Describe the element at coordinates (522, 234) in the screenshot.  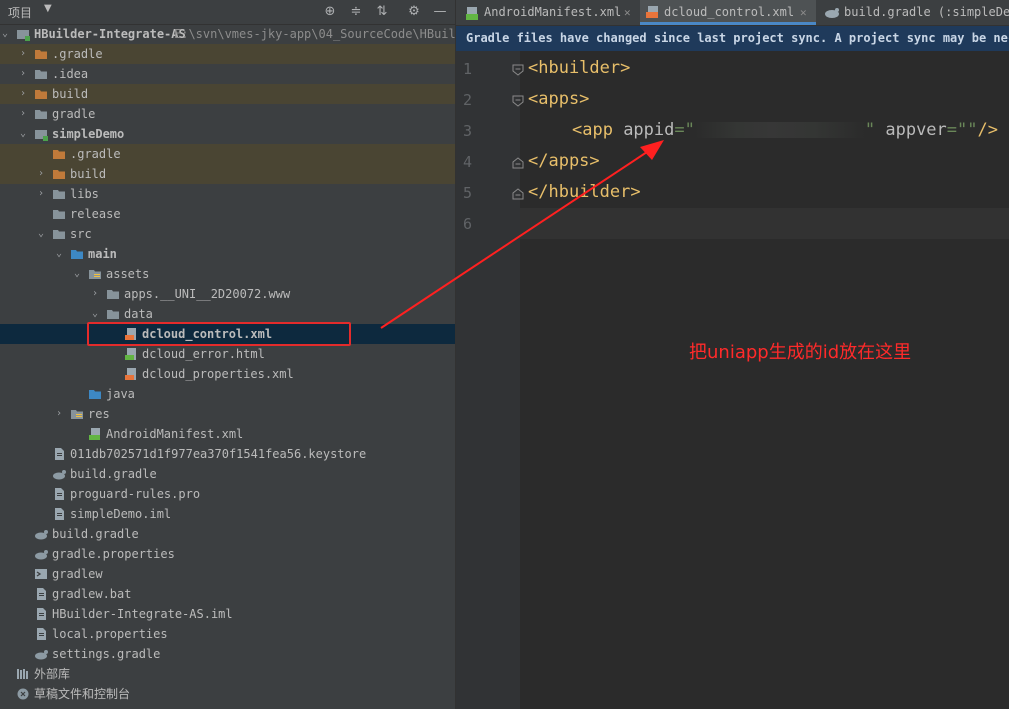
I see `annotation-arrow` at that location.